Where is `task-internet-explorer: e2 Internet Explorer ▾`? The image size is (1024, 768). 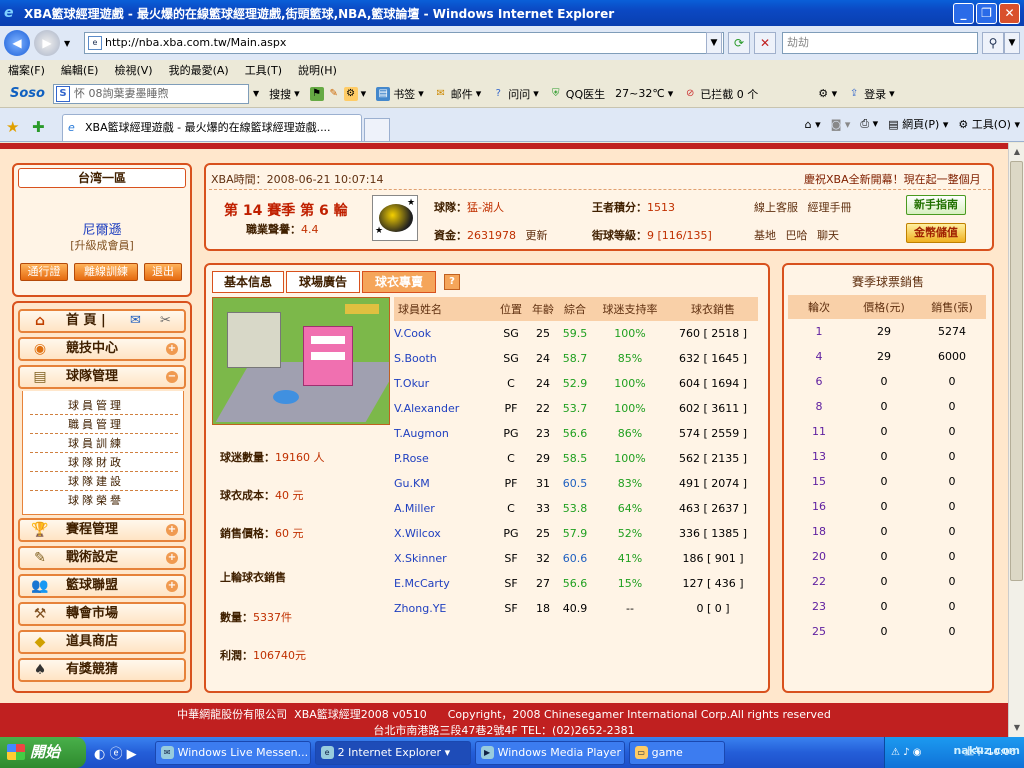
task-internet-explorer: e2 Internet Explorer ▾ is located at coordinates (392, 752).